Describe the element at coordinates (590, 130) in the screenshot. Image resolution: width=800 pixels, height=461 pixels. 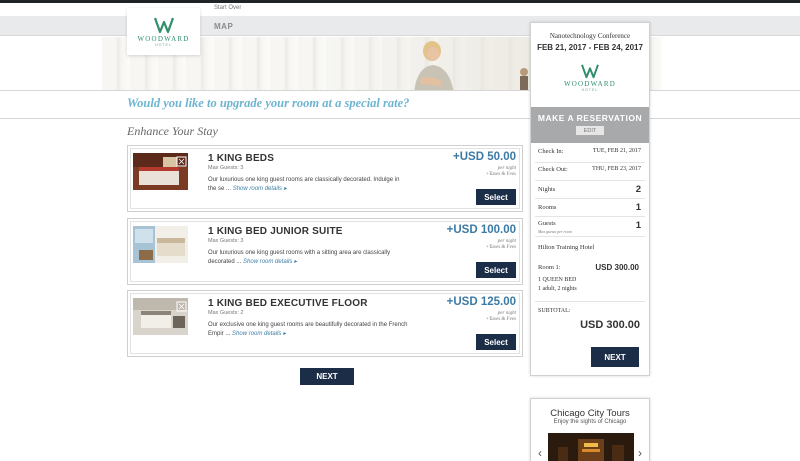
I see `edit-button: EDIT` at that location.